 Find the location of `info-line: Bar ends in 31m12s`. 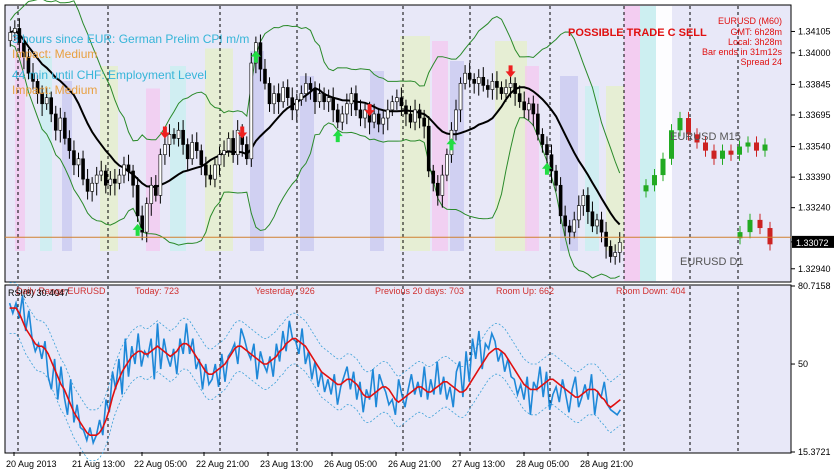

info-line: Bar ends in 31m12s is located at coordinates (742, 52).